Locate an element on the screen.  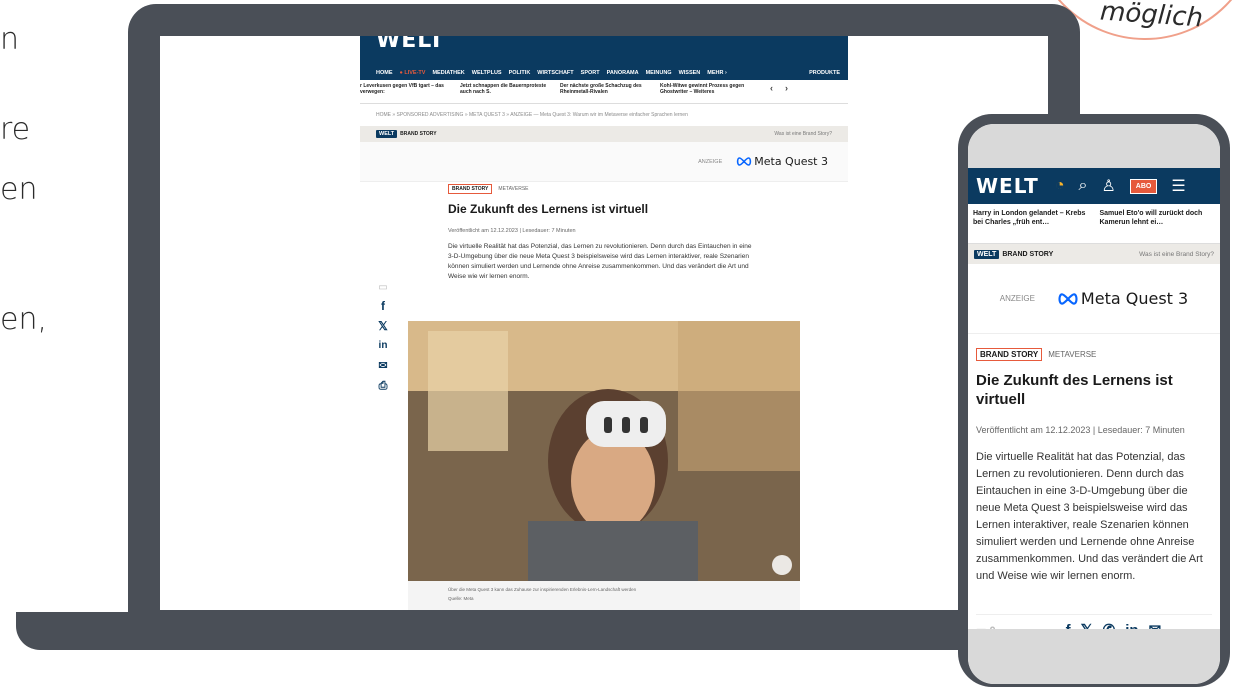
abo-button: ABO is located at coordinates (1143, 186).